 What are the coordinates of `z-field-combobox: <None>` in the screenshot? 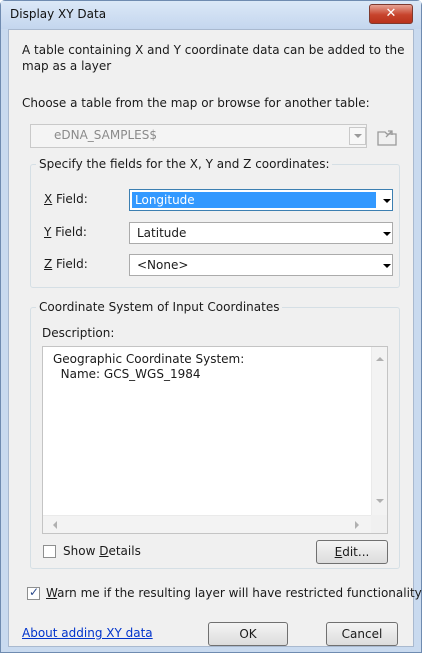 It's located at (261, 265).